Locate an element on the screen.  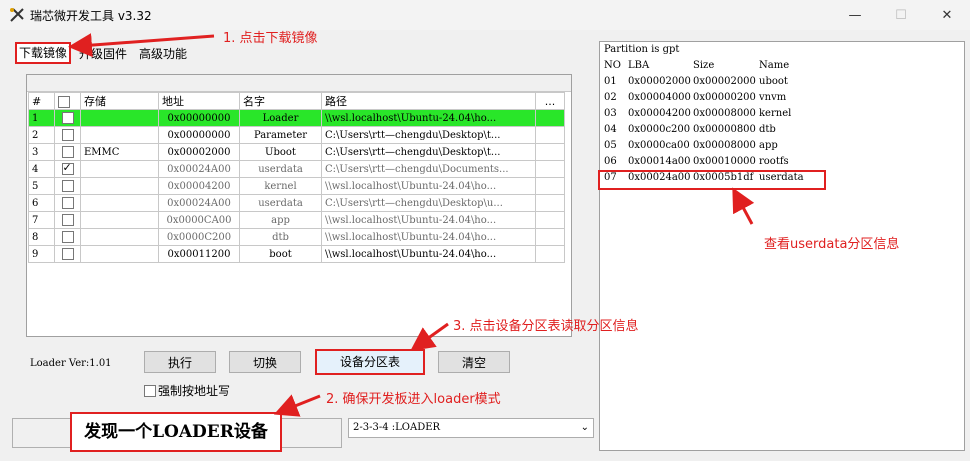
arrow-step1 is located at coordinates (141, 45).